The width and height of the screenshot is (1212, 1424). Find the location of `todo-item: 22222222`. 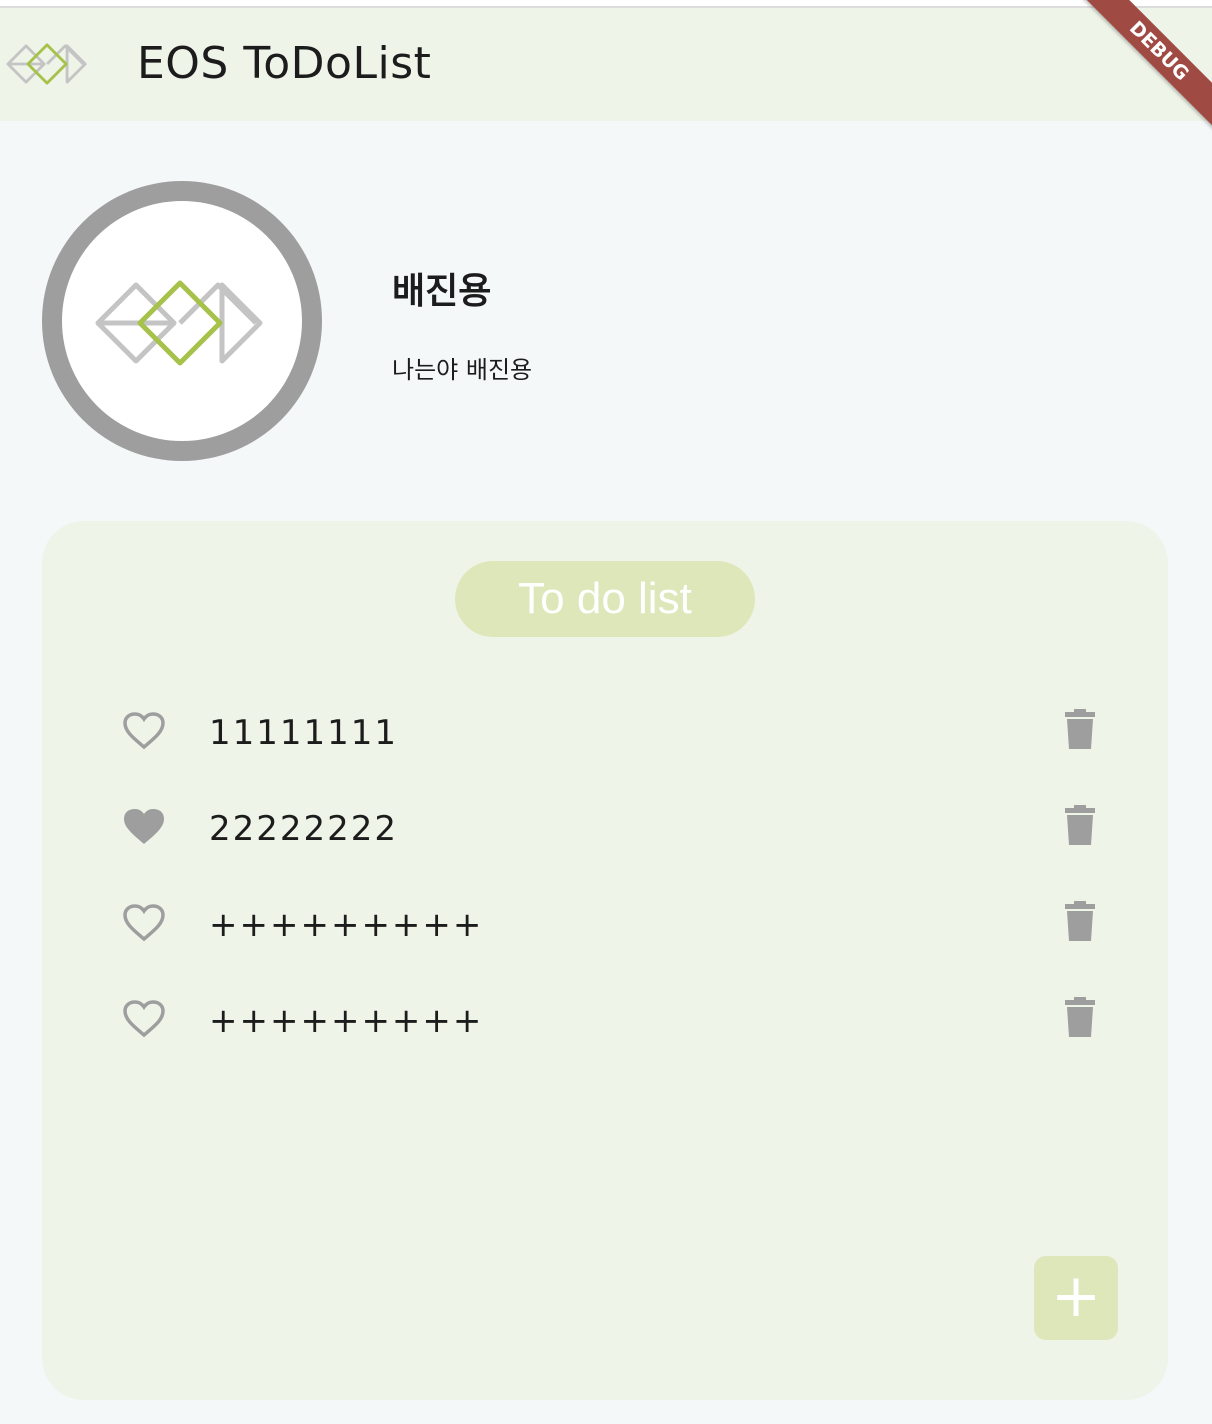

todo-item: 22222222 is located at coordinates (605, 827).